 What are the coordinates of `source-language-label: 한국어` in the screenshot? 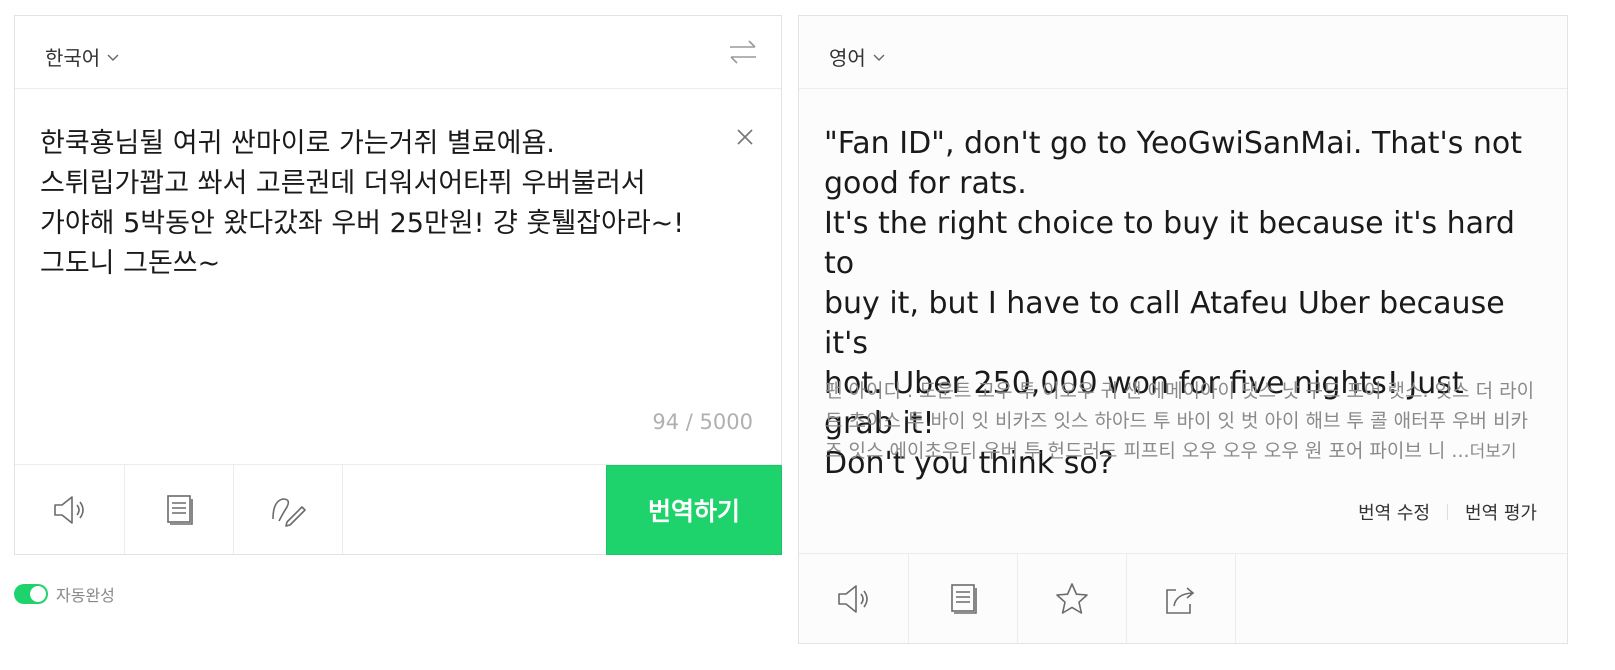 It's located at (73, 58).